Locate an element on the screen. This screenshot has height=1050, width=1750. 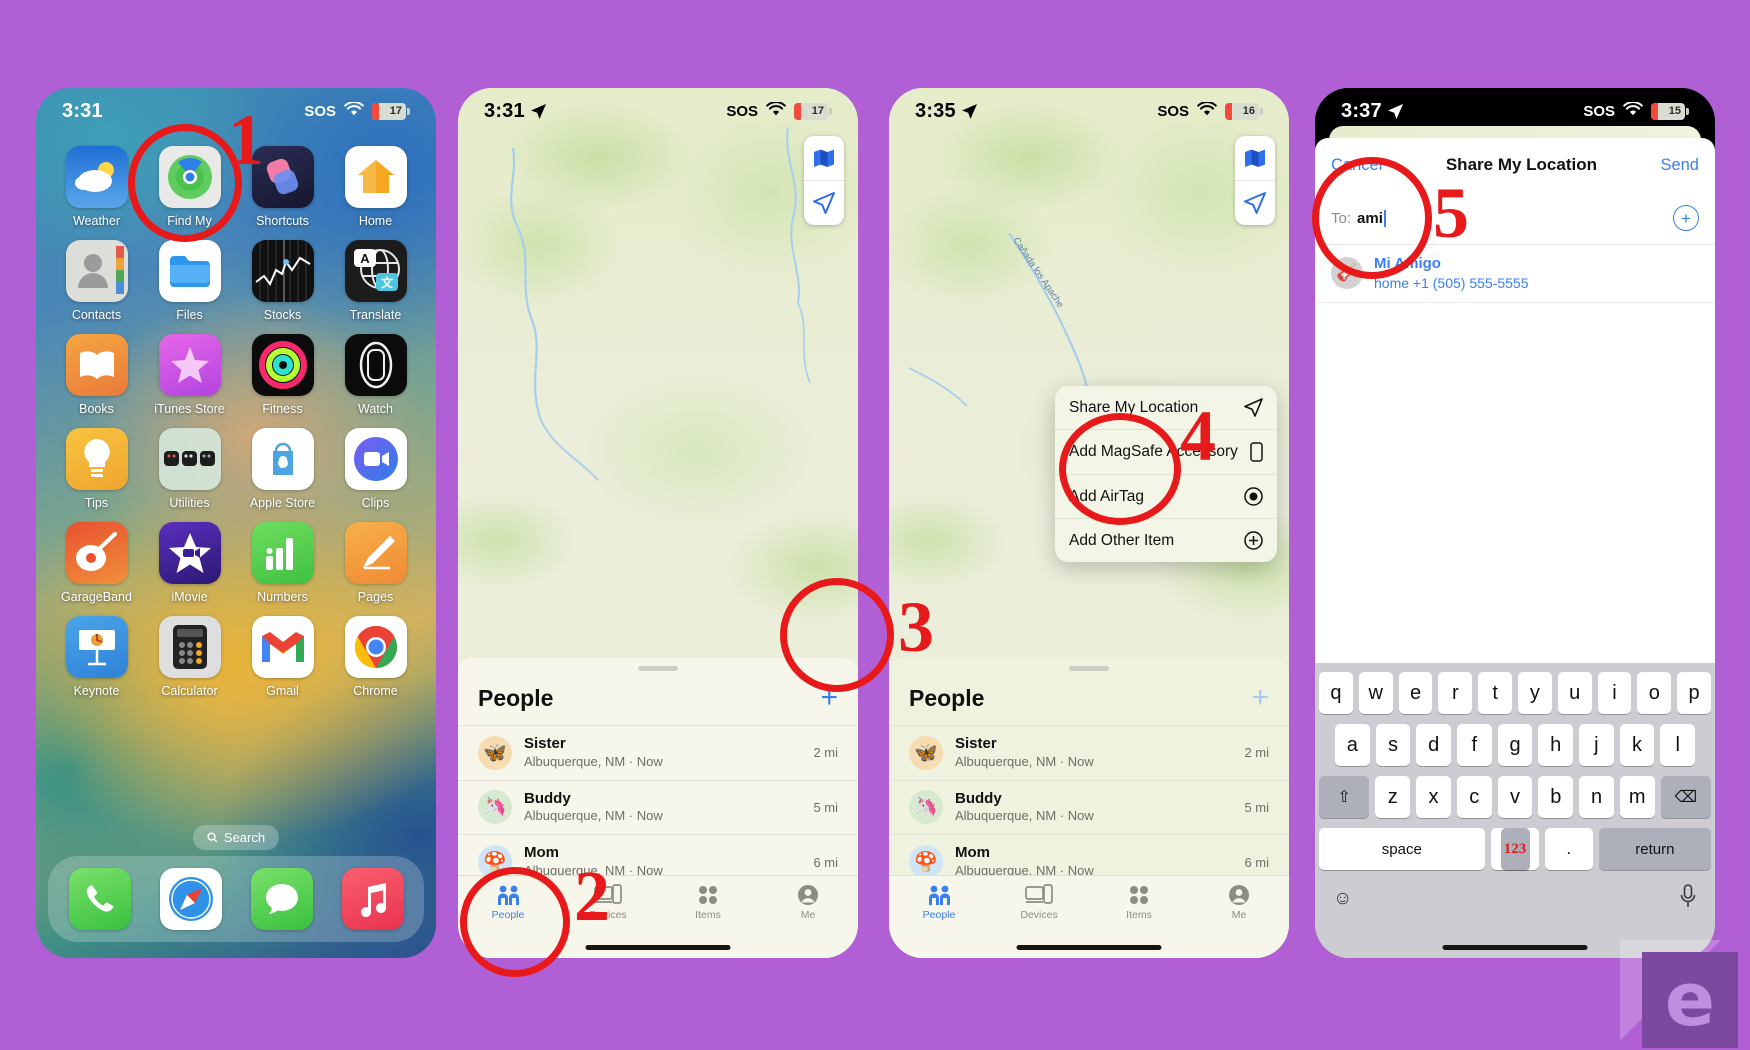
app-contacts: Contacts is located at coordinates (96, 281).